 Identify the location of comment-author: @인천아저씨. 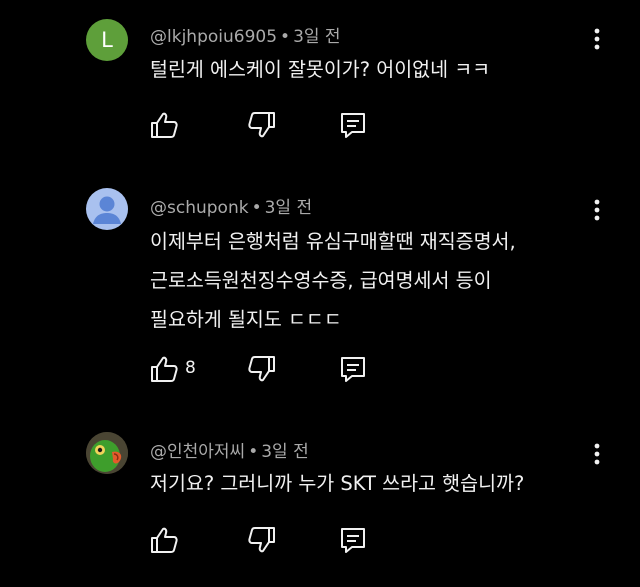
(197, 452).